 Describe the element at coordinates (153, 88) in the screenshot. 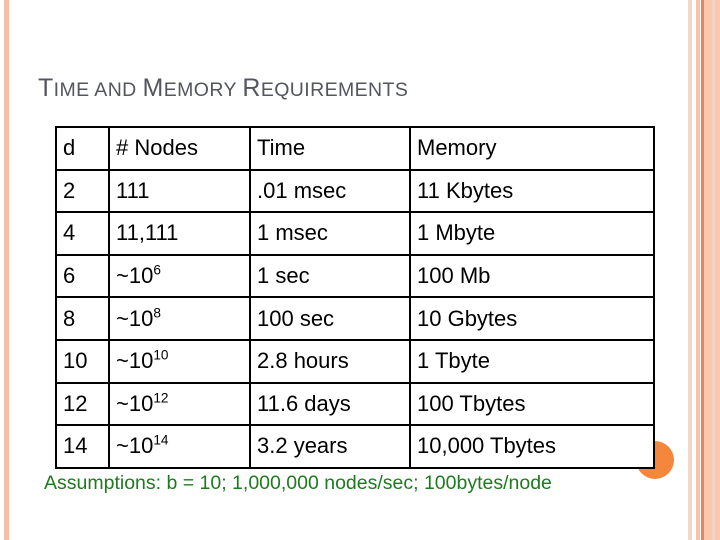

I see `title-segment-3: M` at that location.